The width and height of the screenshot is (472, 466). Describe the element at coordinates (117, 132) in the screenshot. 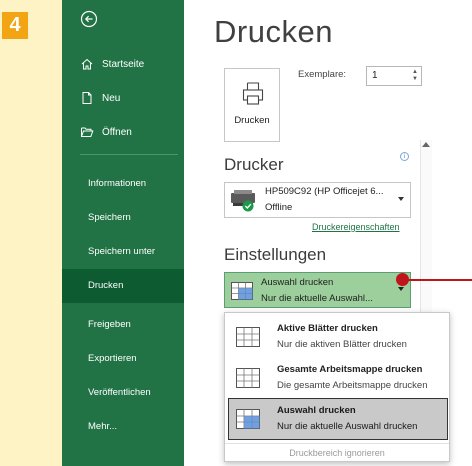

I see `nav-item-open-label: Öffnen` at that location.